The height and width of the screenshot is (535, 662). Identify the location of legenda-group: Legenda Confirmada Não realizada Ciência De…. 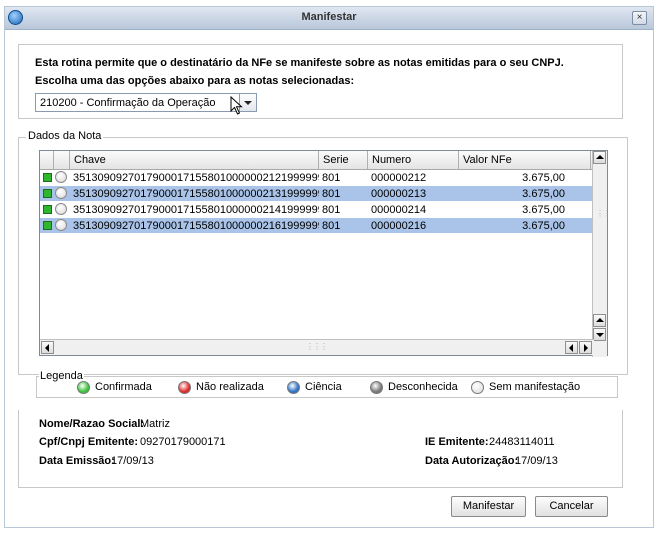
(327, 384).